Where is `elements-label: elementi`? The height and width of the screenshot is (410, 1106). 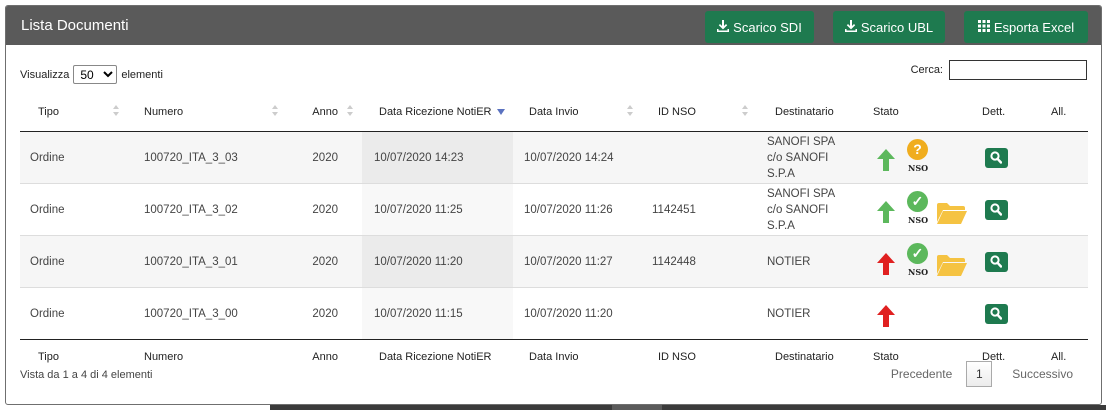 elements-label: elementi is located at coordinates (142, 74).